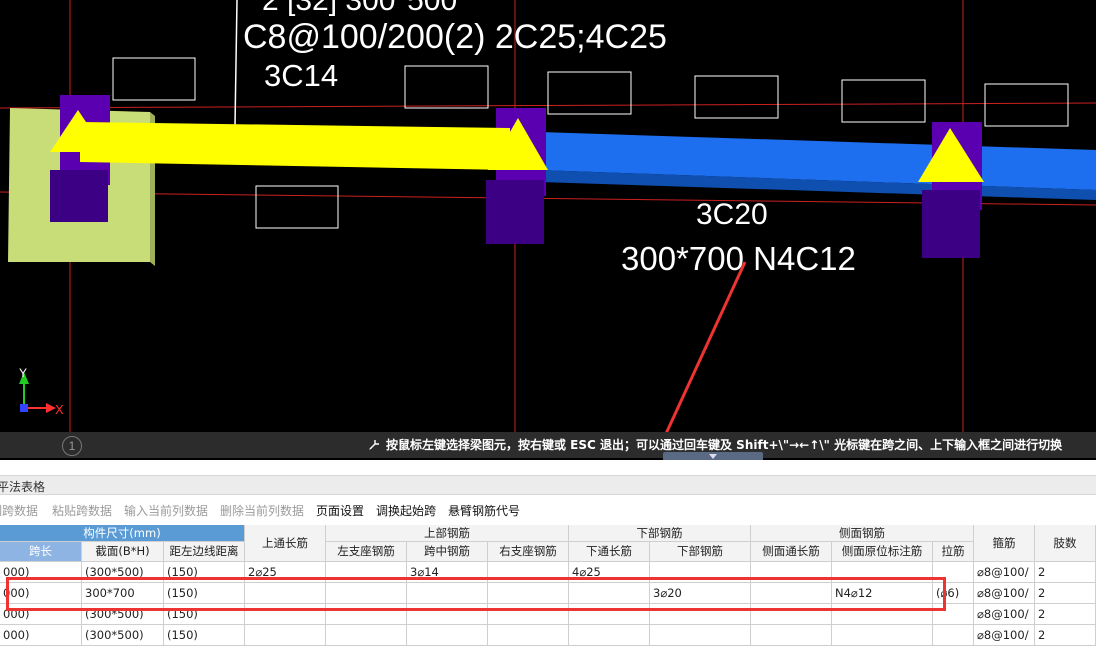  I want to click on header-top-through: 上通长筋, so click(285, 543).